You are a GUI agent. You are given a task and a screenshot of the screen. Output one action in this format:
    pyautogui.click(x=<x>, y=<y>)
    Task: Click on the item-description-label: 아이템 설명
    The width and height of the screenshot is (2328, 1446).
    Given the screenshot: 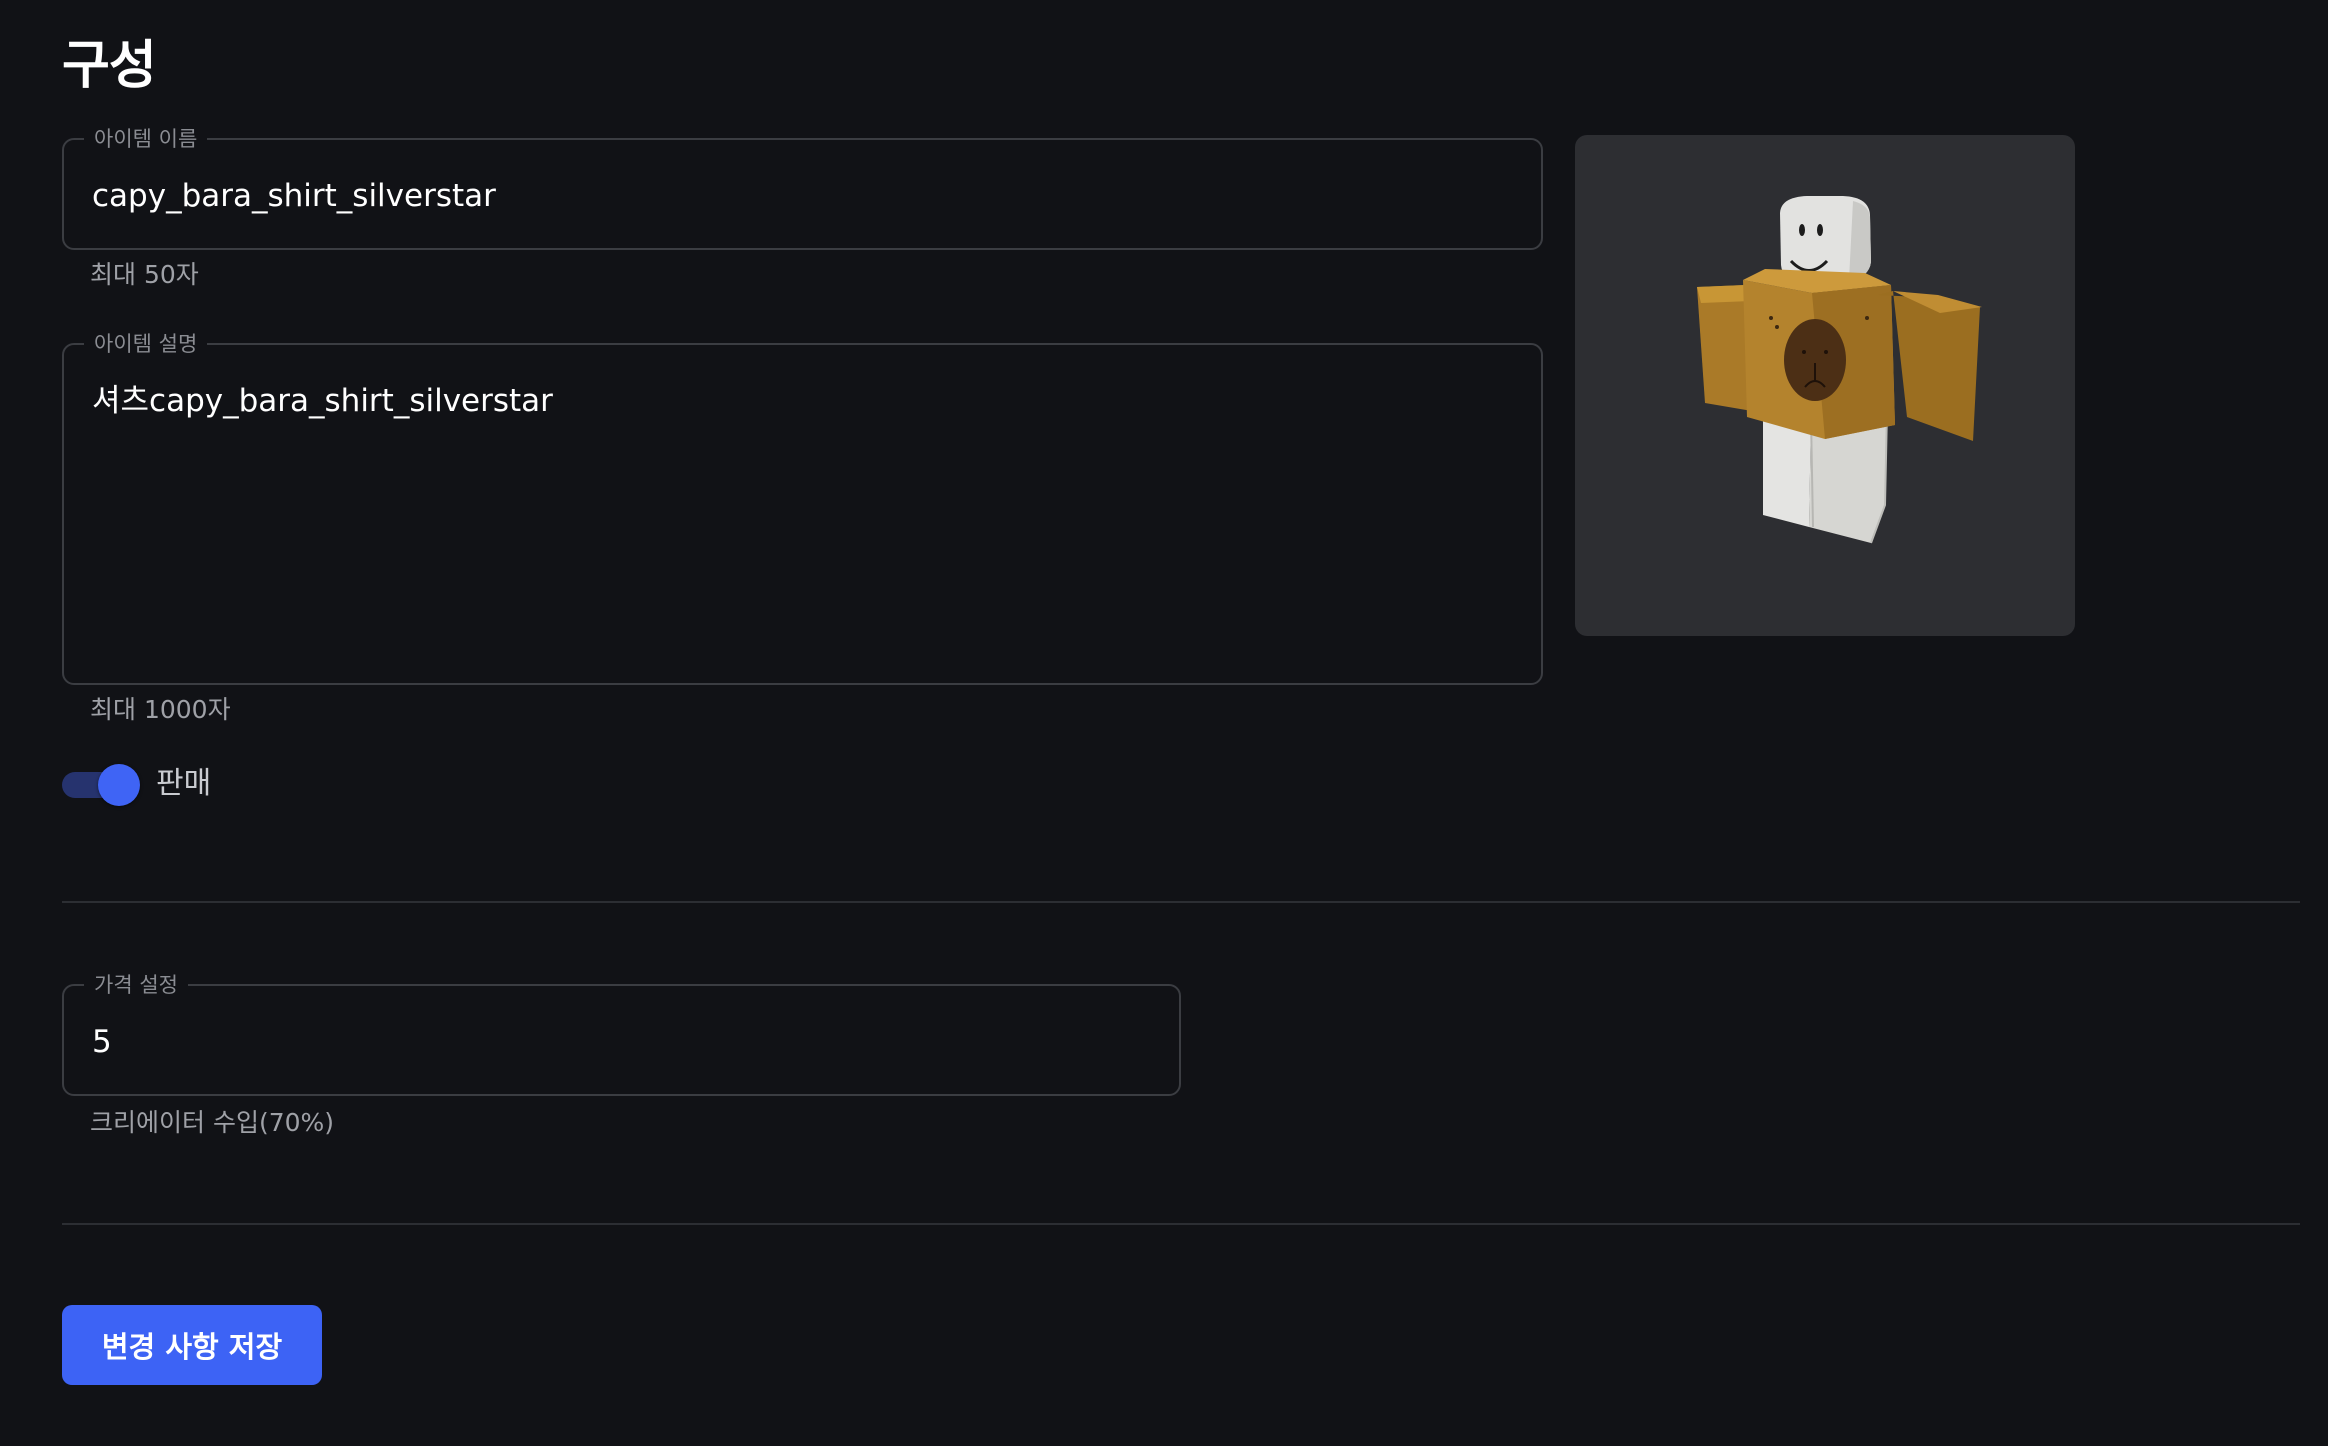 What is the action you would take?
    pyautogui.click(x=146, y=344)
    